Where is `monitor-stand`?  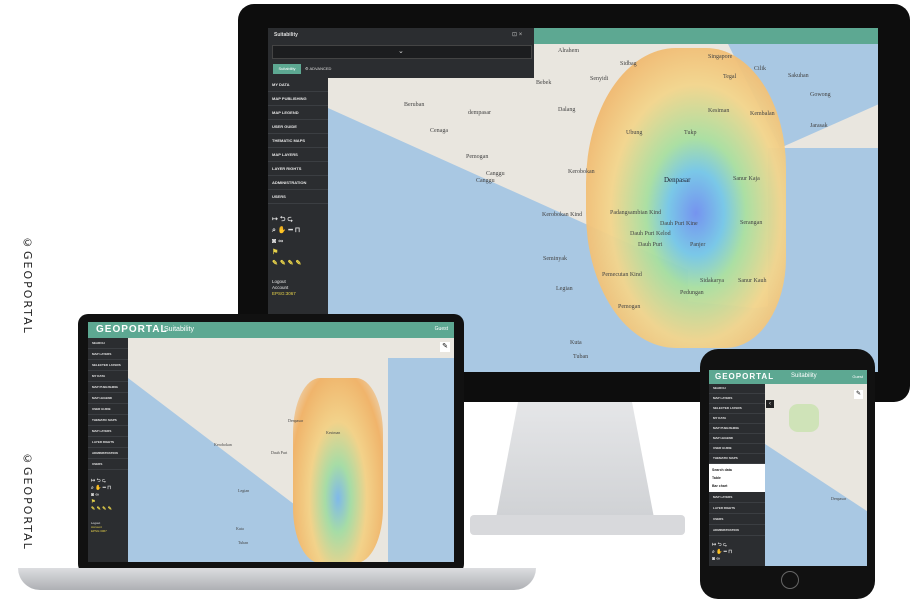
monitor-stand is located at coordinates (575, 462).